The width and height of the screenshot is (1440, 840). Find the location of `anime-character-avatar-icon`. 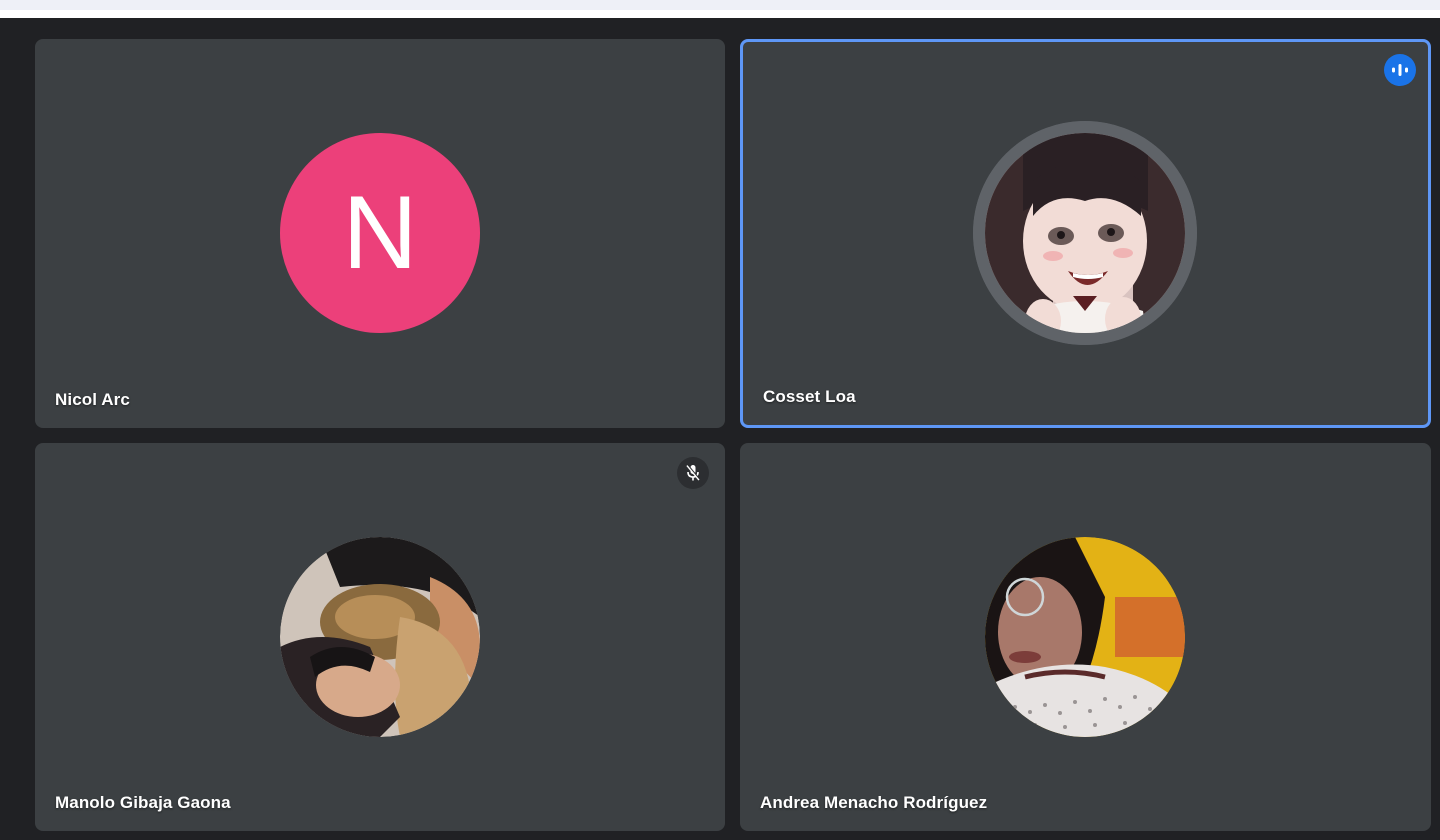

anime-character-avatar-icon is located at coordinates (1085, 233).